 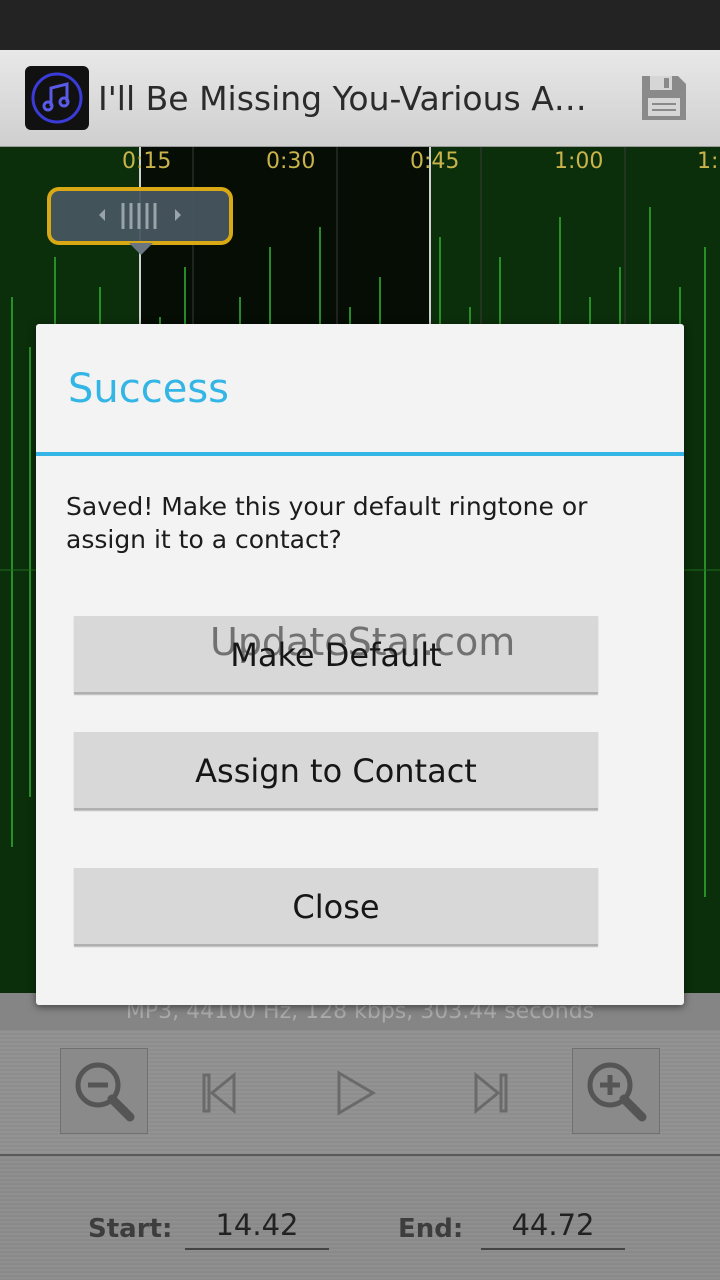 What do you see at coordinates (257, 1225) in the screenshot?
I see `start-time-input: 14.42` at bounding box center [257, 1225].